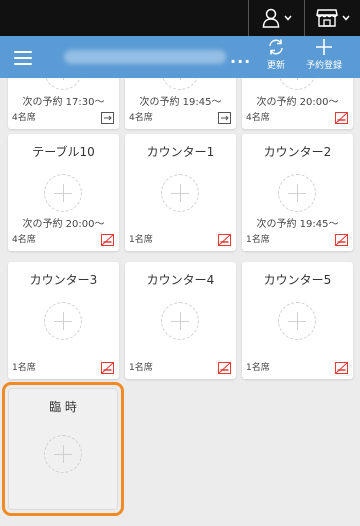  What do you see at coordinates (63, 152) in the screenshot?
I see `table-name: テーブル10` at bounding box center [63, 152].